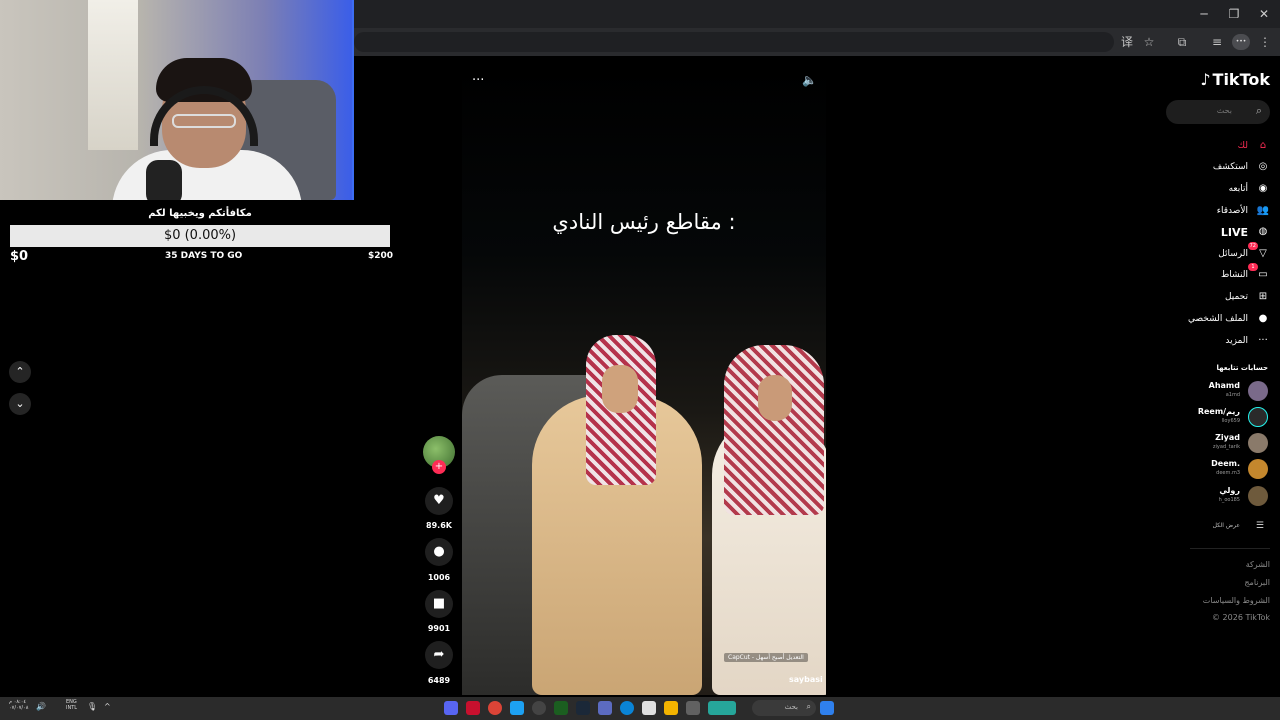  I want to click on sidebar-item-activity: النشاط ▭ 1, so click(1220, 273).